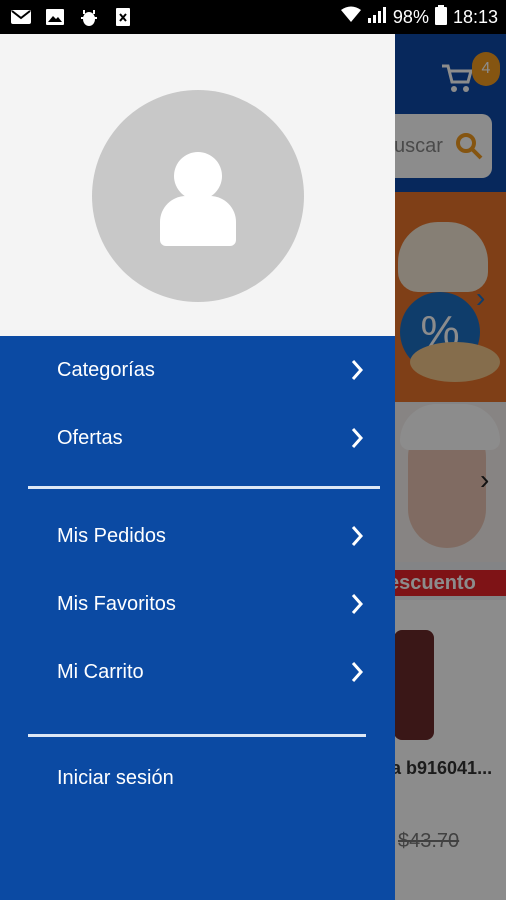 Image resolution: width=506 pixels, height=900 pixels. What do you see at coordinates (197, 672) in the screenshot?
I see `menu-item-mi-carrito: Mi Carrito` at bounding box center [197, 672].